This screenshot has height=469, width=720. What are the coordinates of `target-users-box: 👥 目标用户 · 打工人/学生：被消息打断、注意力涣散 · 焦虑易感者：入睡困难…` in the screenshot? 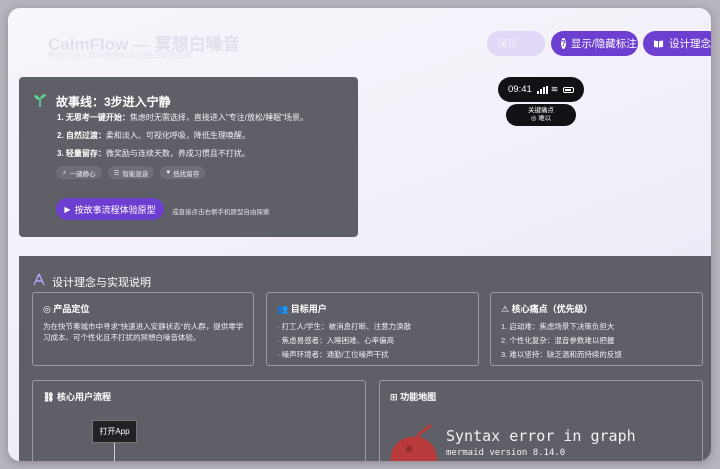 It's located at (372, 329).